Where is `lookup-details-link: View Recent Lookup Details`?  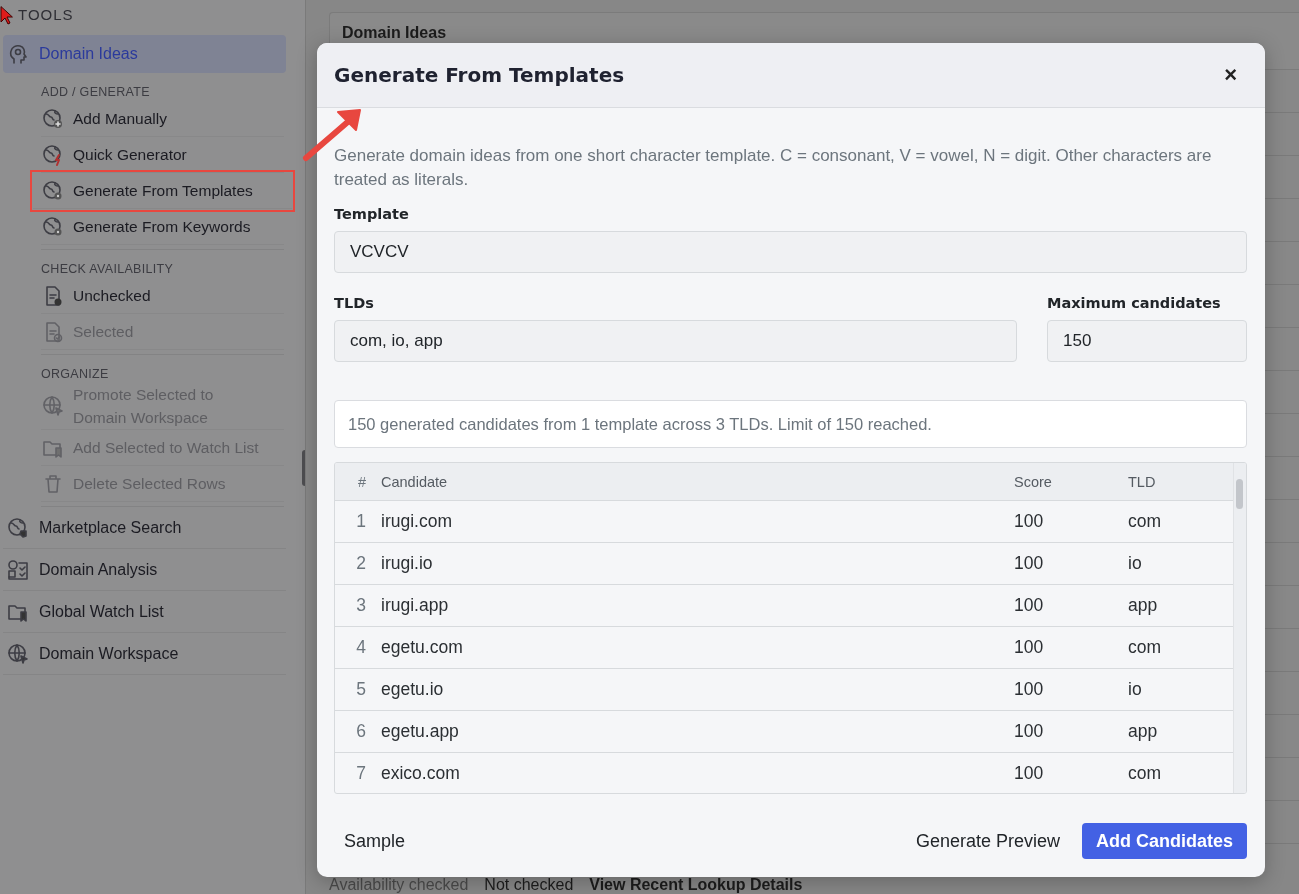
lookup-details-link: View Recent Lookup Details is located at coordinates (696, 884).